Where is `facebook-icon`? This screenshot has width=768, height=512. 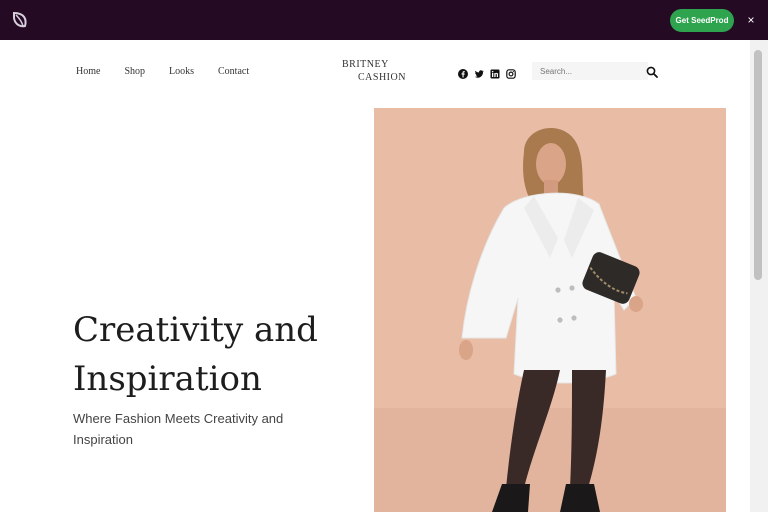 facebook-icon is located at coordinates (463, 72).